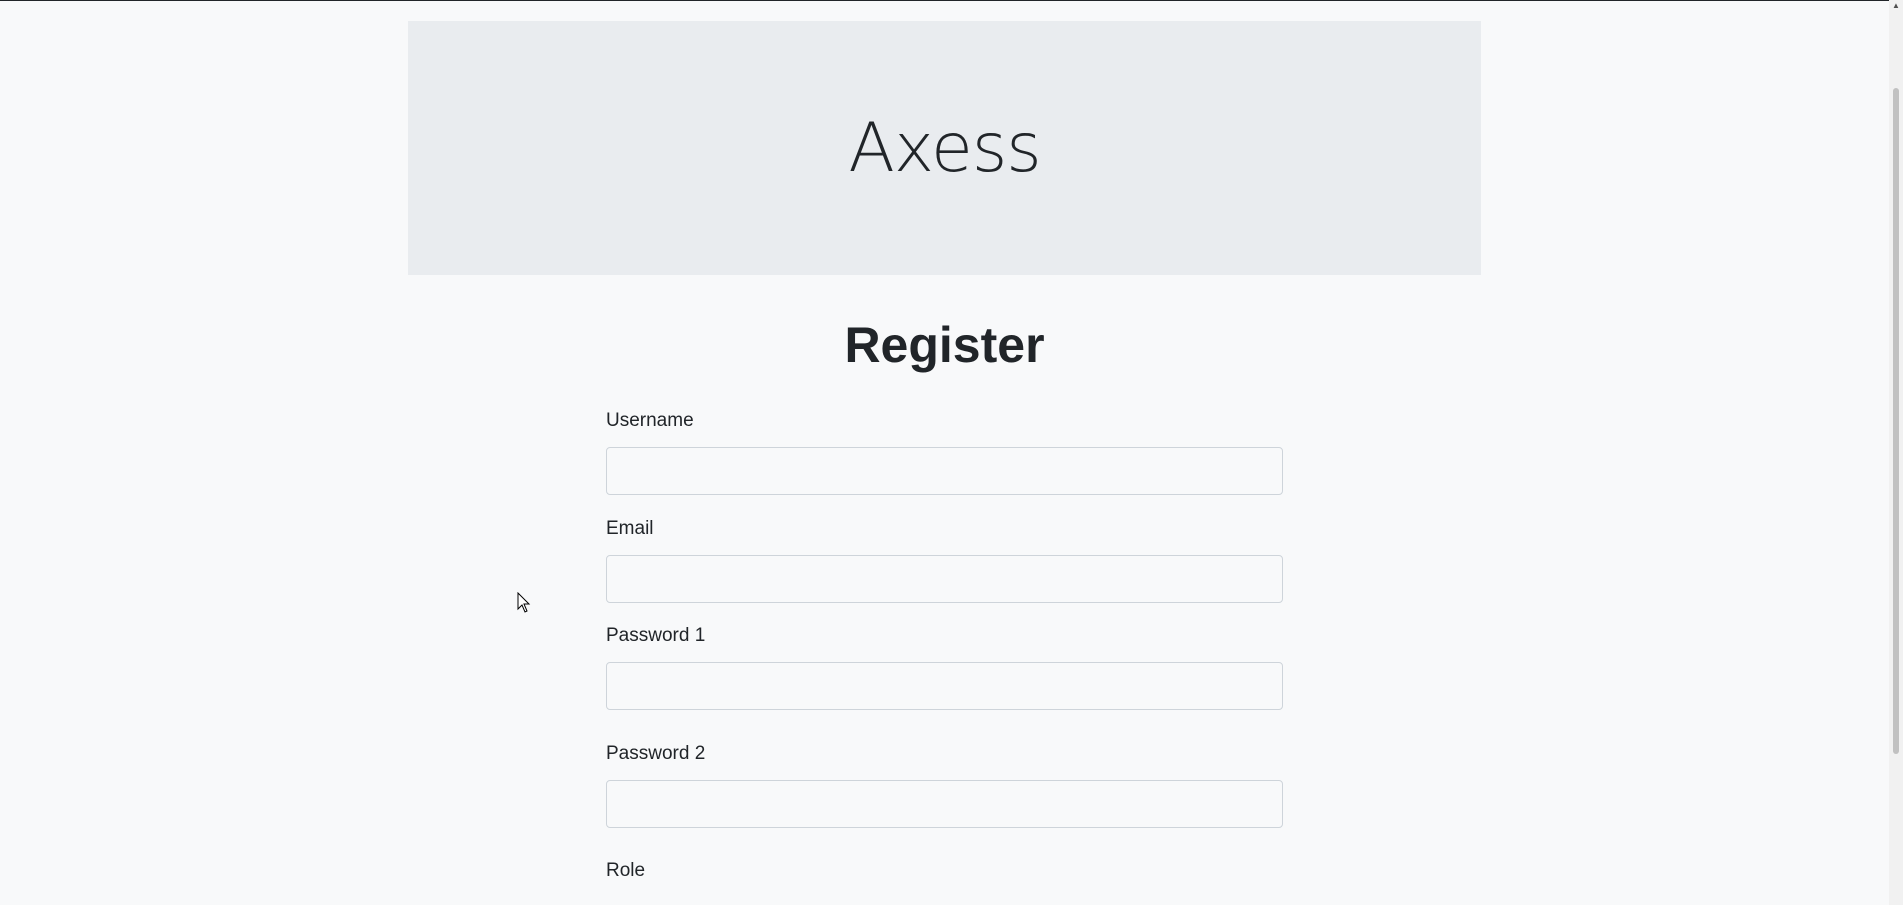 This screenshot has height=905, width=1903. I want to click on mouse-cursor-icon, so click(524, 602).